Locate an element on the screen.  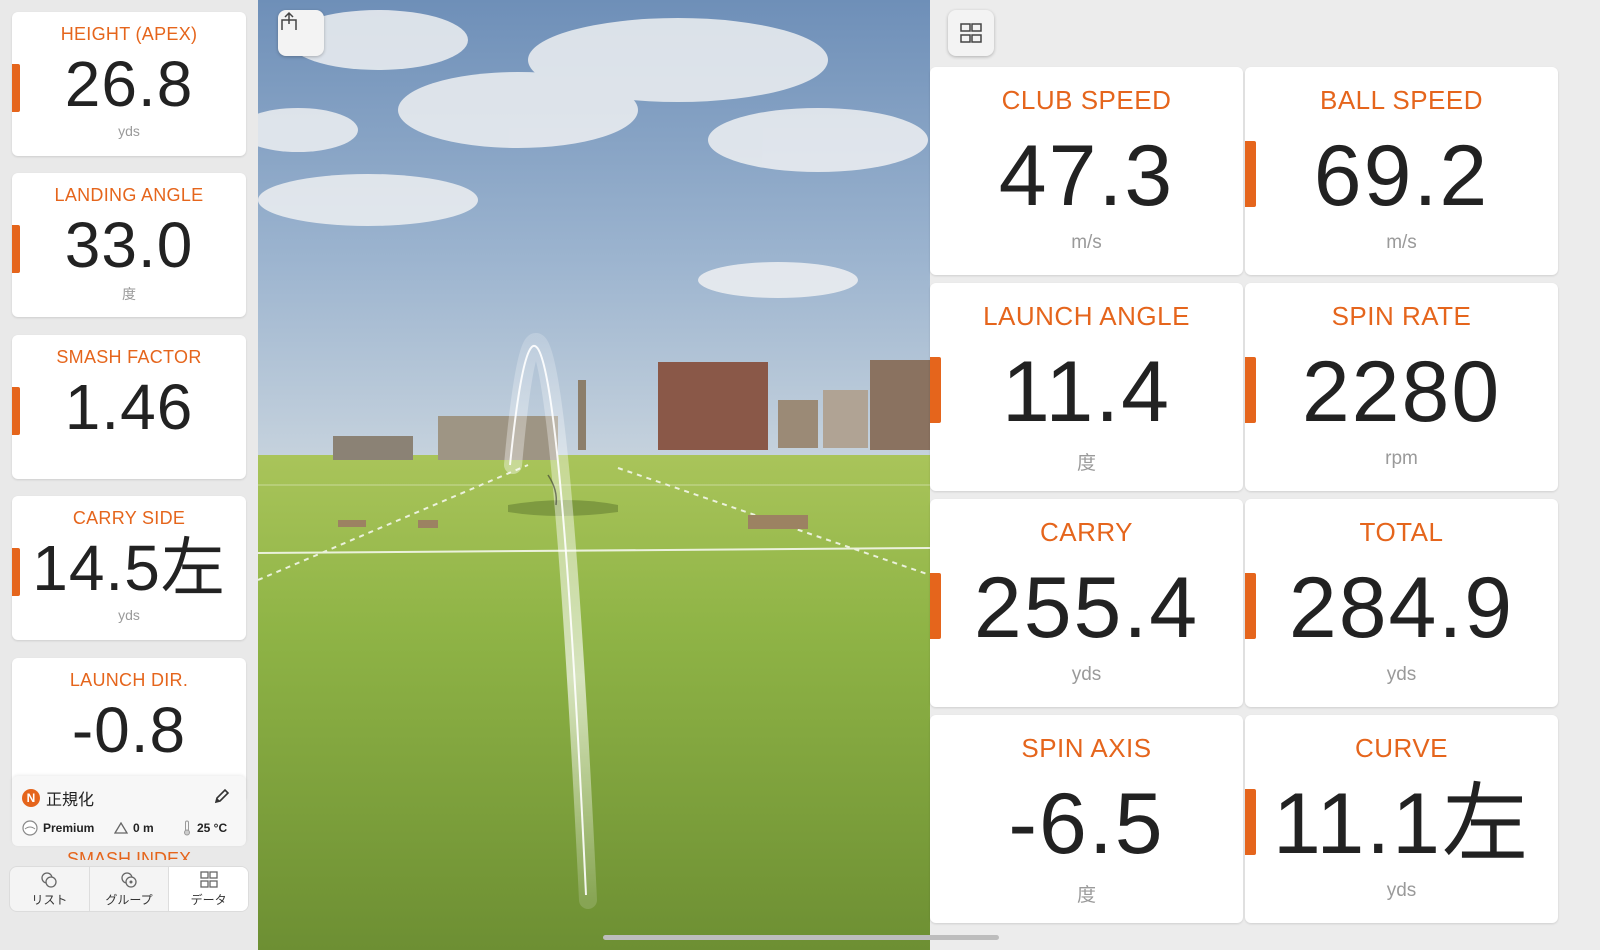
ball-icon is located at coordinates (30, 828).